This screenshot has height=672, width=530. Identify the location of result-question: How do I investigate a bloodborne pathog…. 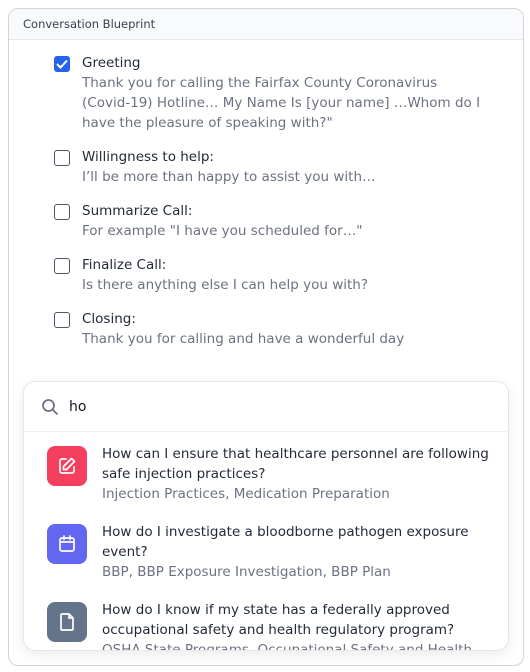
(285, 542).